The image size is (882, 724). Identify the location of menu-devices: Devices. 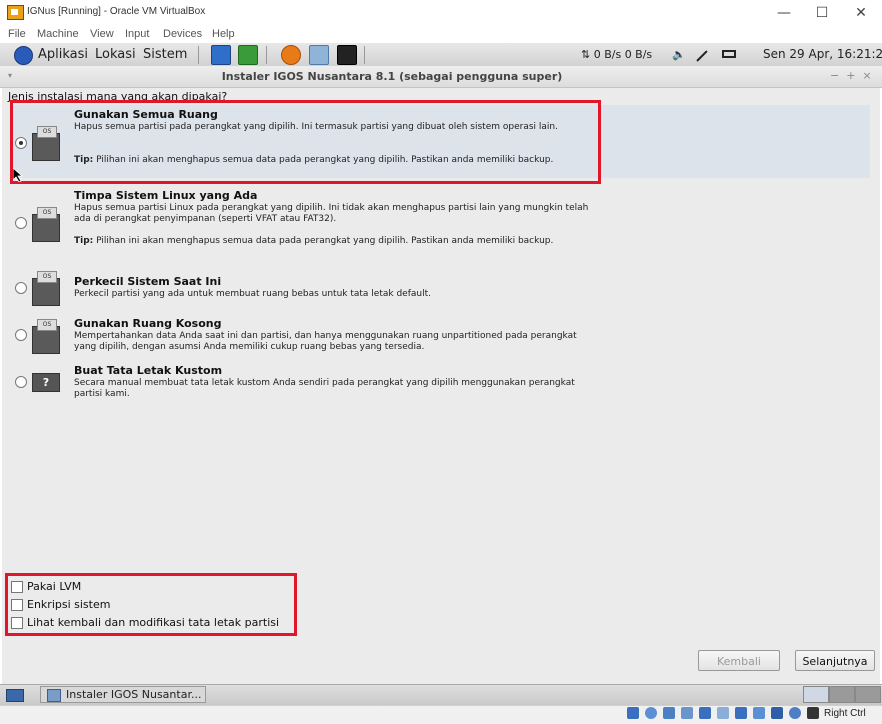
(182, 34).